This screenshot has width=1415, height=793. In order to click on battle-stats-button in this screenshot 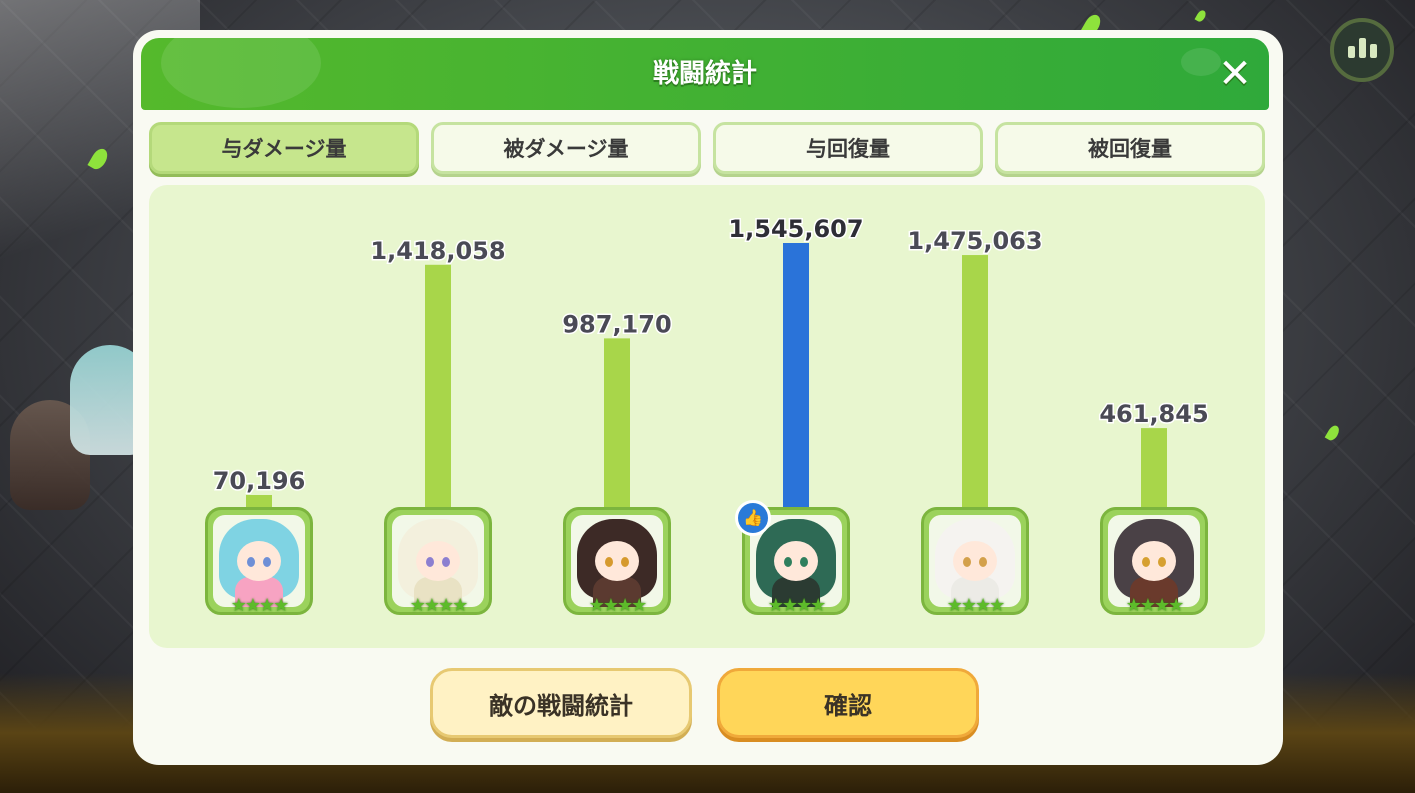, I will do `click(1362, 50)`.